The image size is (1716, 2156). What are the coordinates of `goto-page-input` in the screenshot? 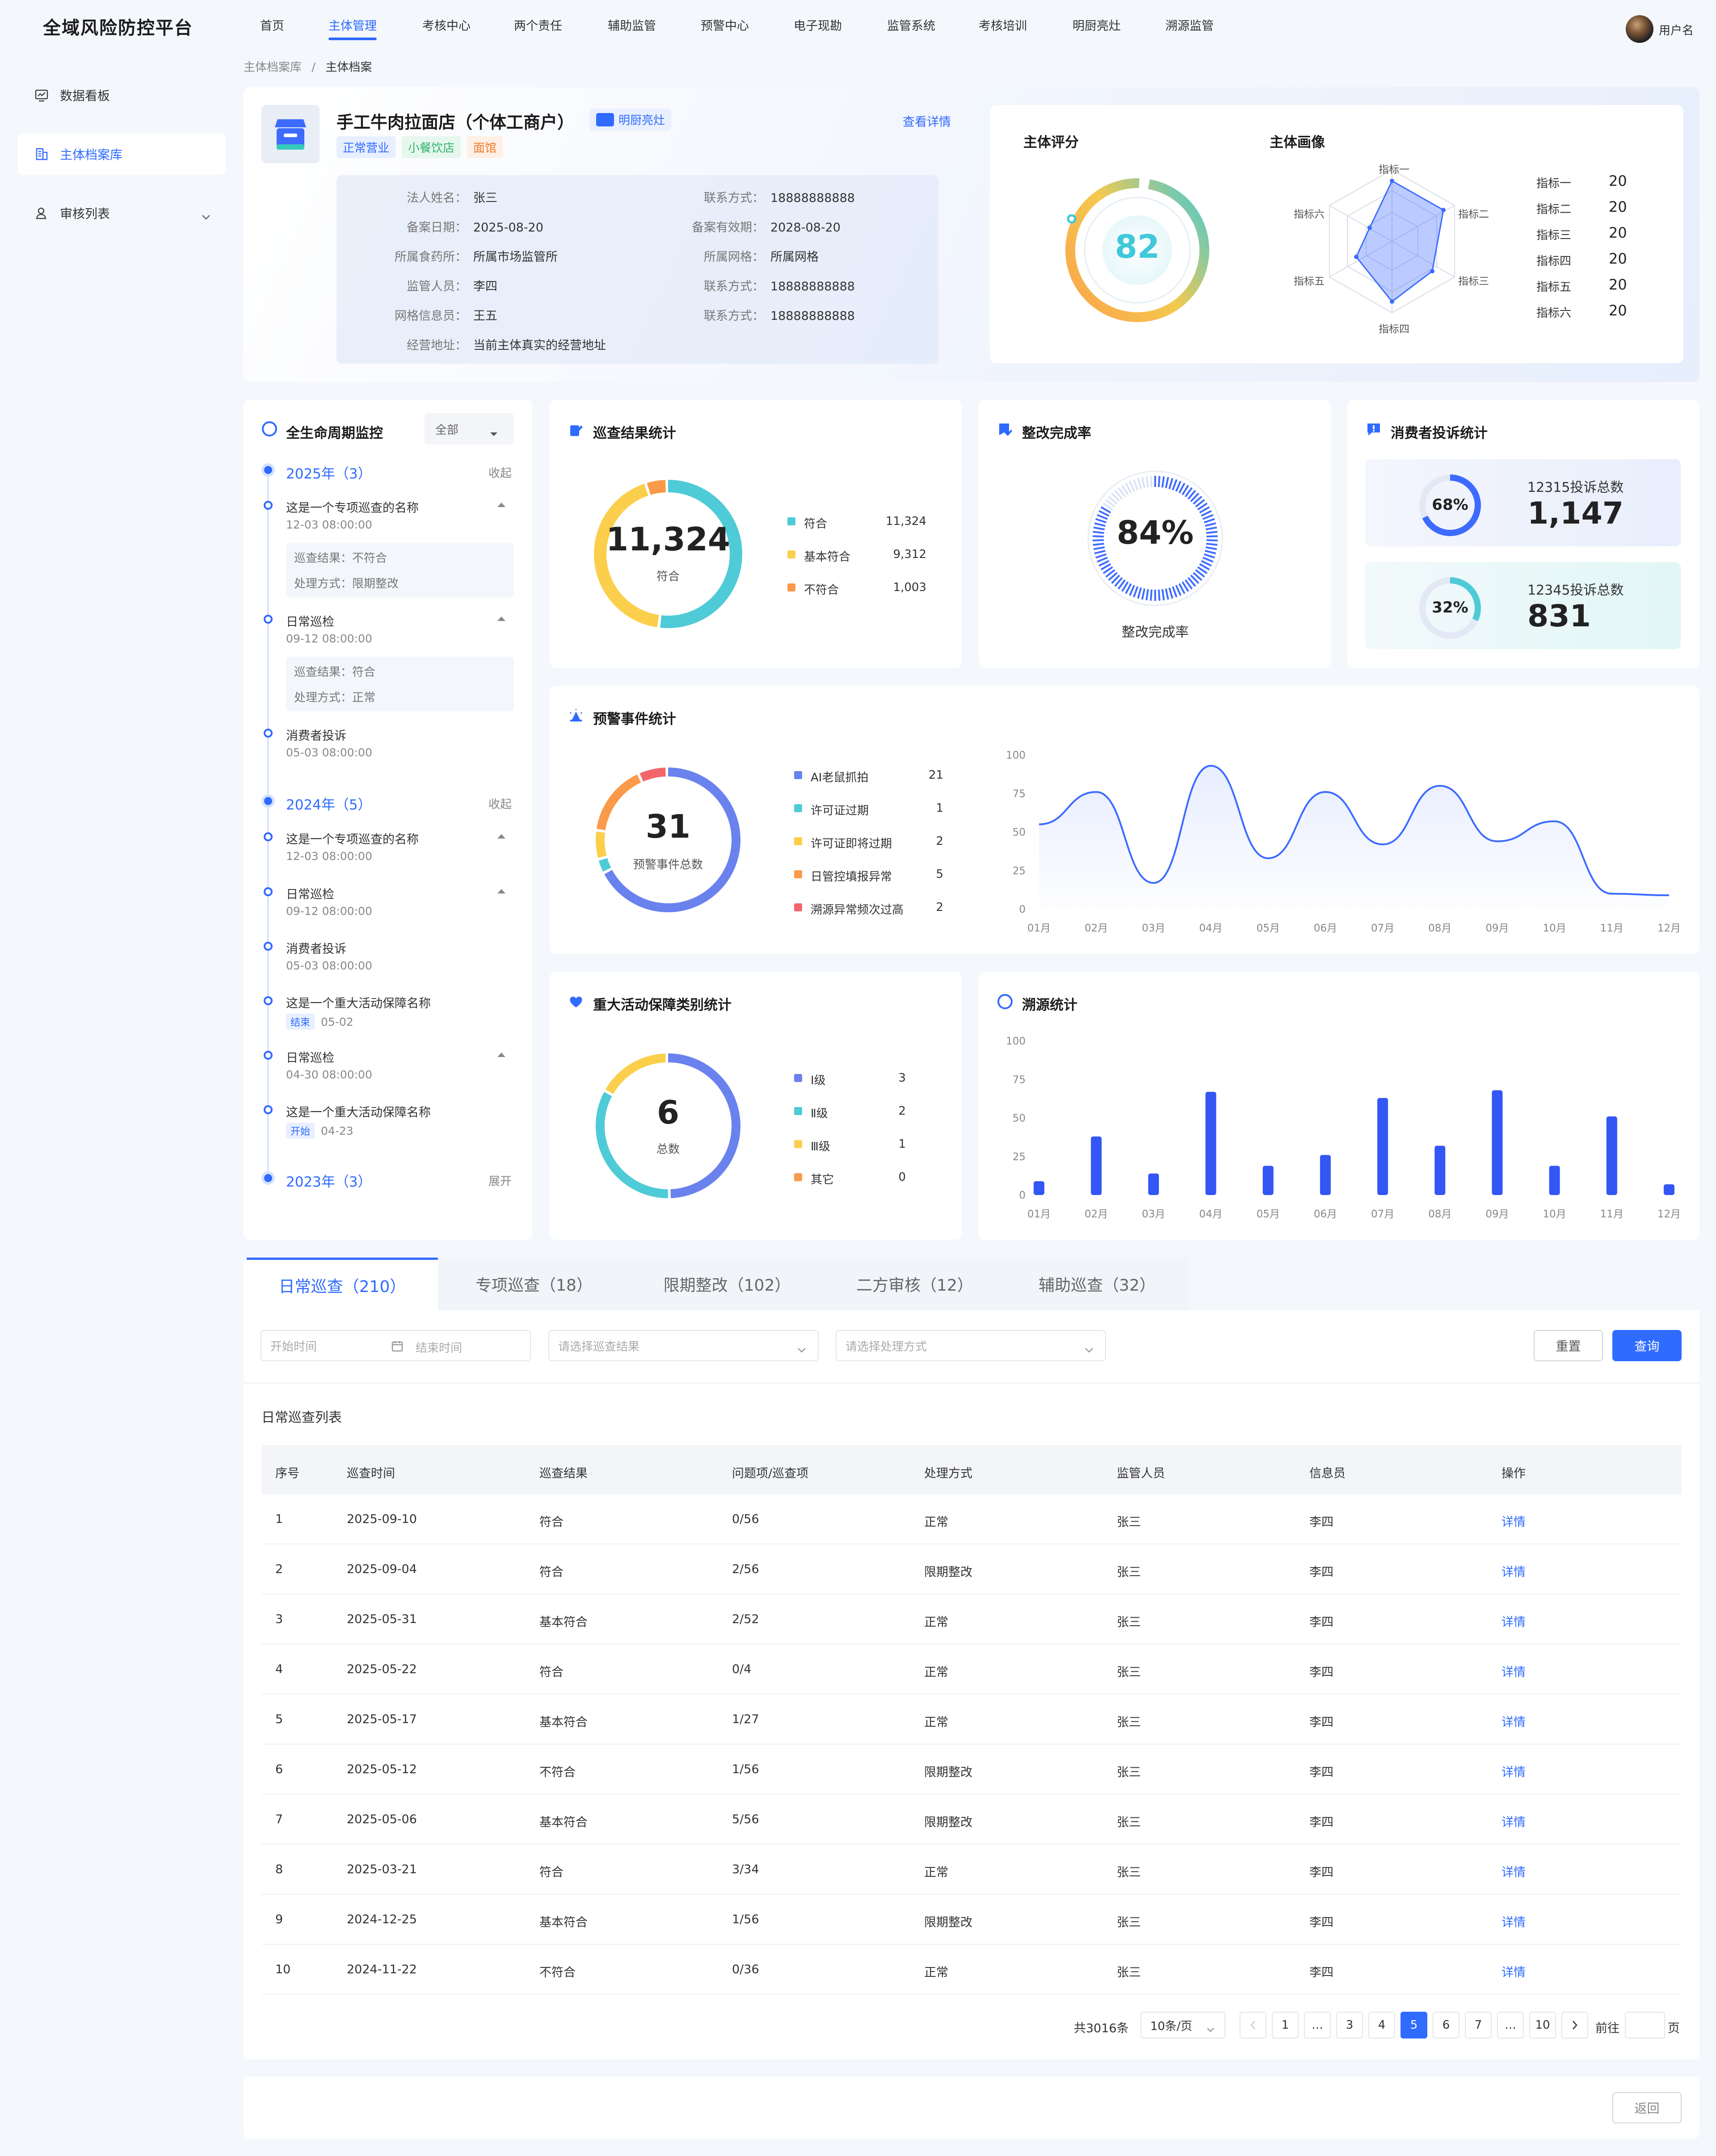 It's located at (1645, 2026).